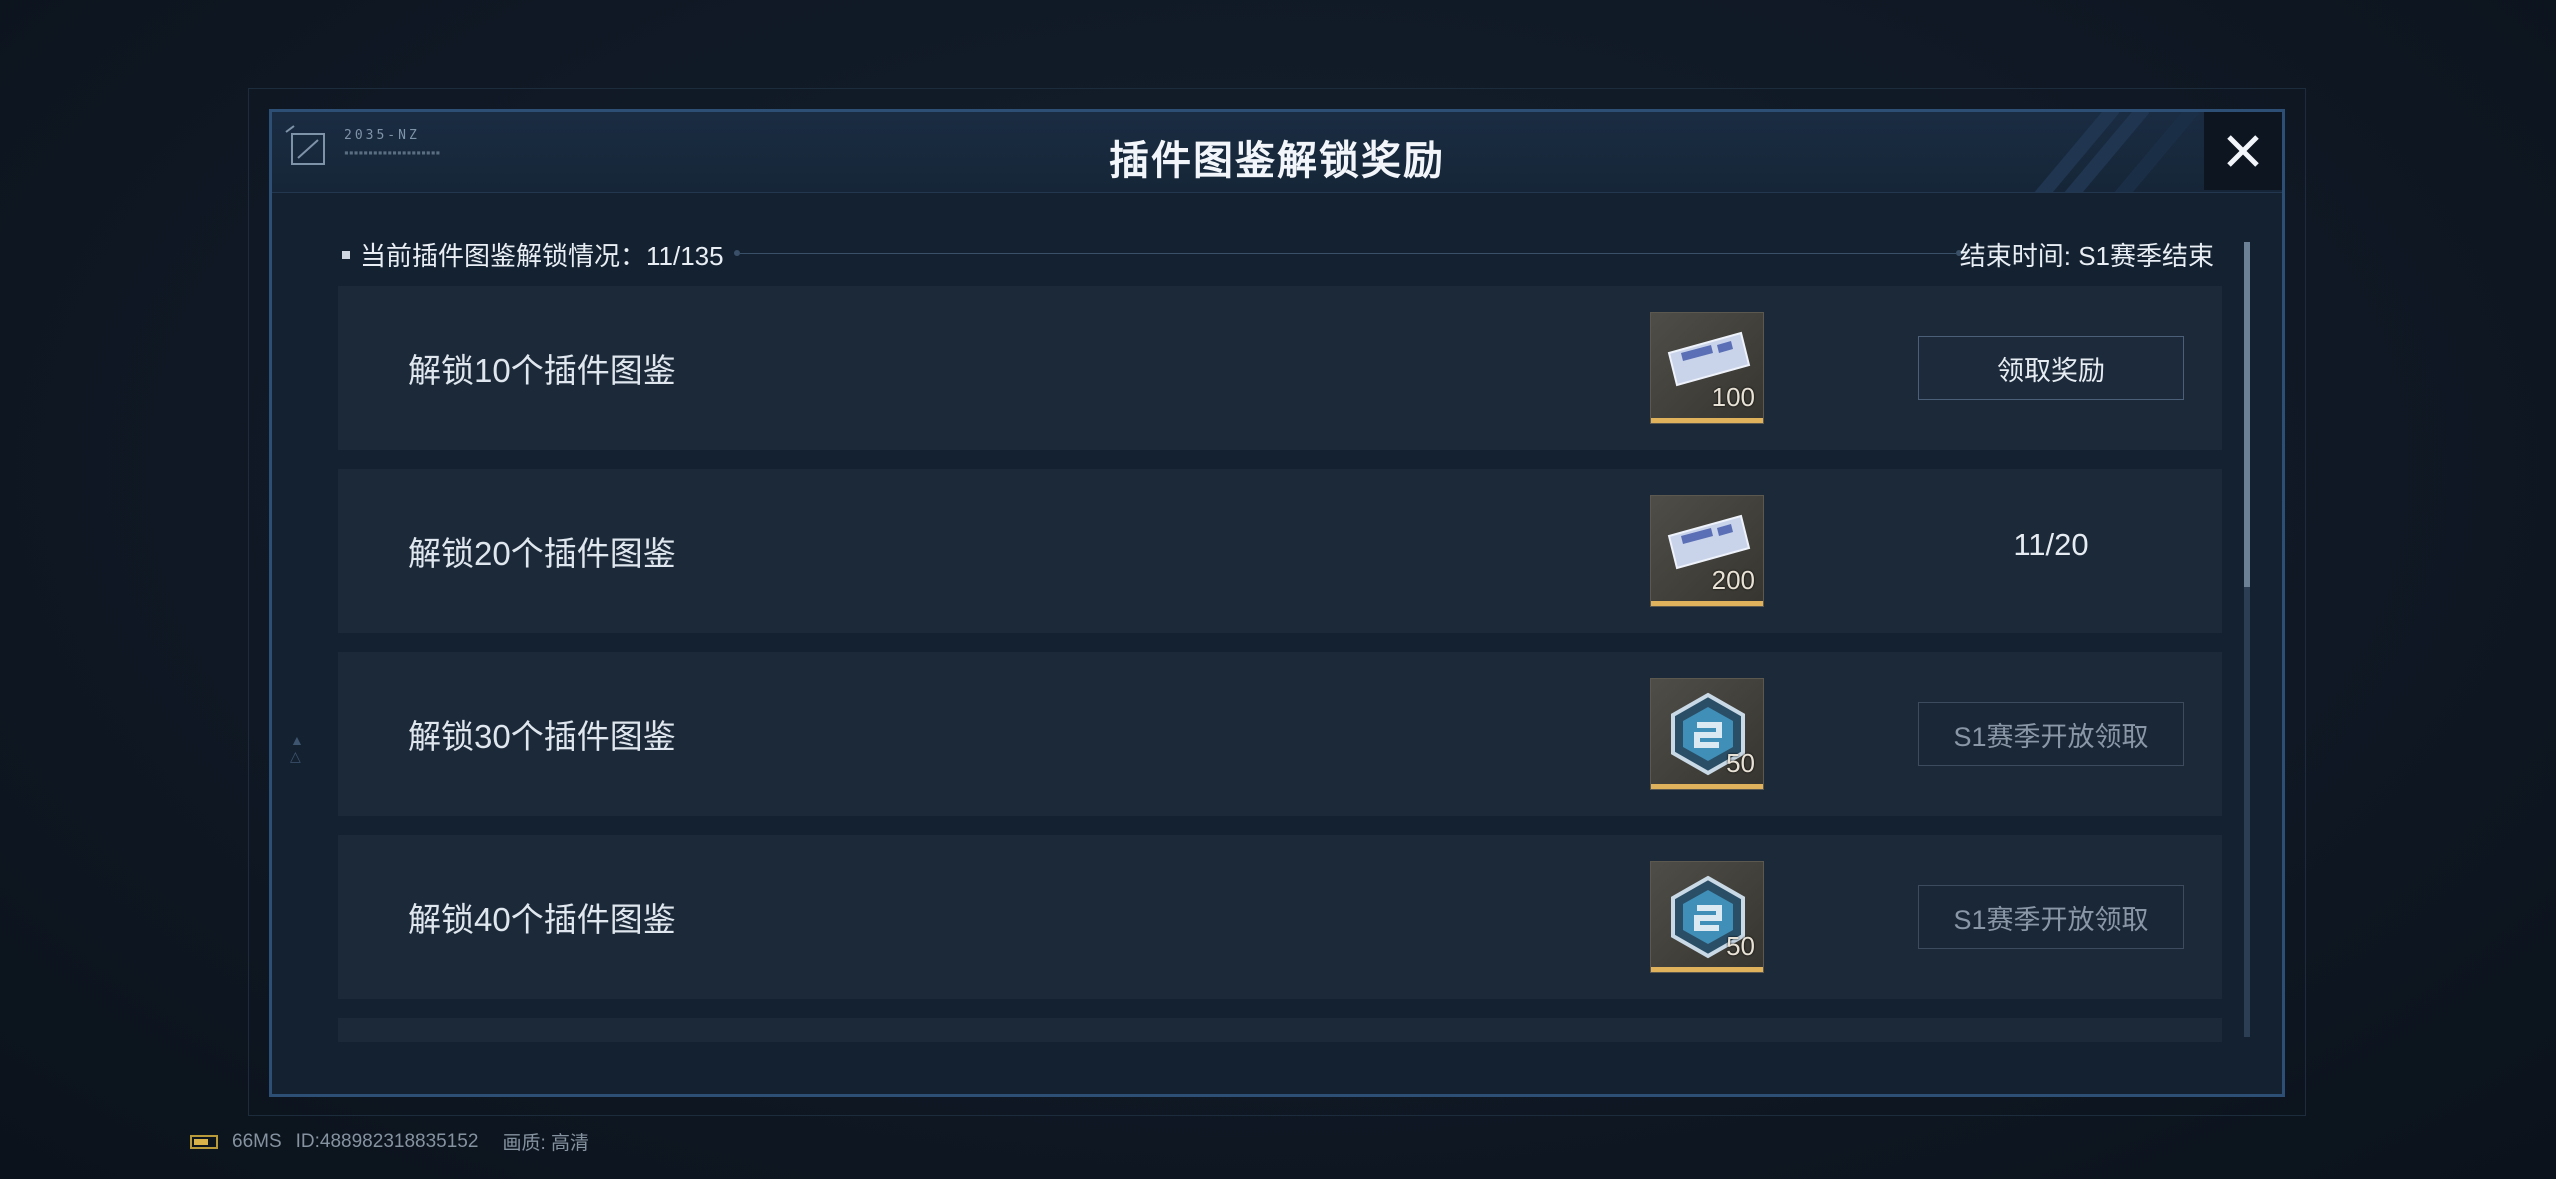 This screenshot has height=1179, width=2556. I want to click on dialog-header: 2035-NZ ▪▪▪▪▪▪▪▪▪▪▪▪▪▪▪▪▪▪▪▪ 插件图鉴解锁奖励, so click(1277, 152).